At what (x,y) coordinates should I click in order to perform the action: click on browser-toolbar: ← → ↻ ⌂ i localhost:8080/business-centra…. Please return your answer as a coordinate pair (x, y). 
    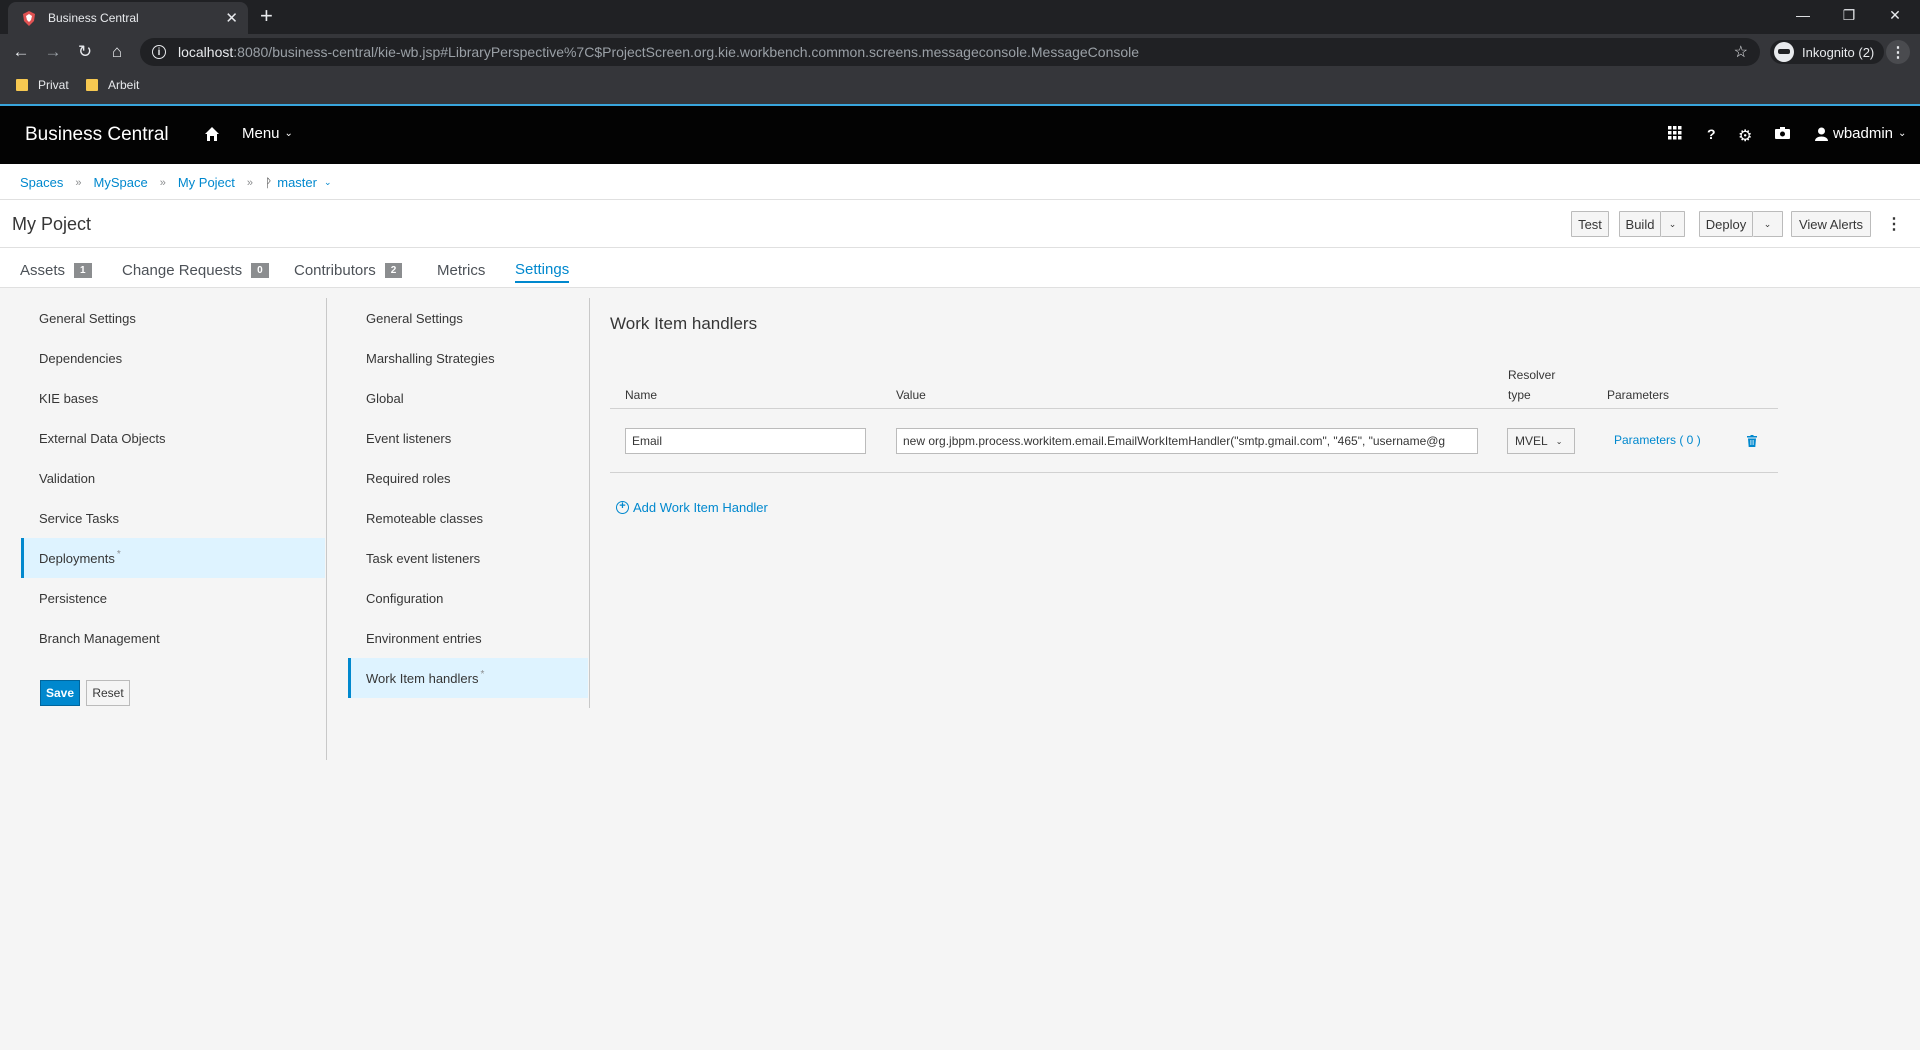
    Looking at the image, I should click on (960, 52).